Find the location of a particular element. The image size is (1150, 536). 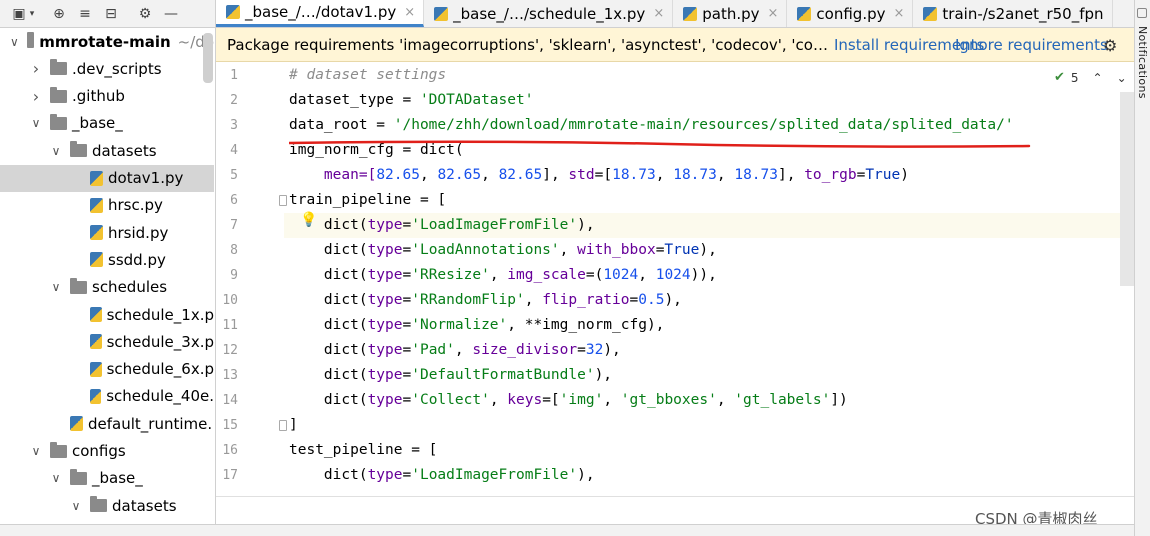

code-token: True is located at coordinates (883, 175).